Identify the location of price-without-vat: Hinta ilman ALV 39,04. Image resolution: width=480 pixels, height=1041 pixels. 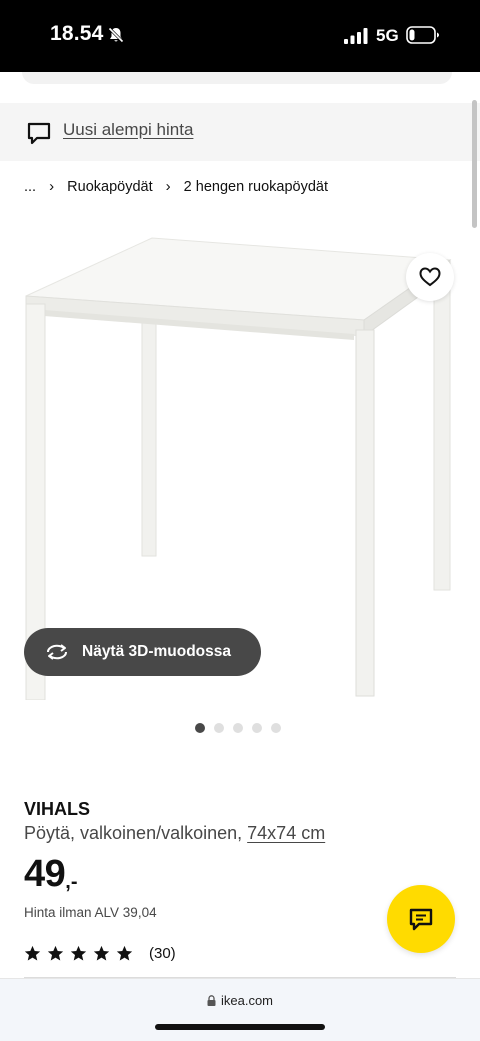
(90, 912).